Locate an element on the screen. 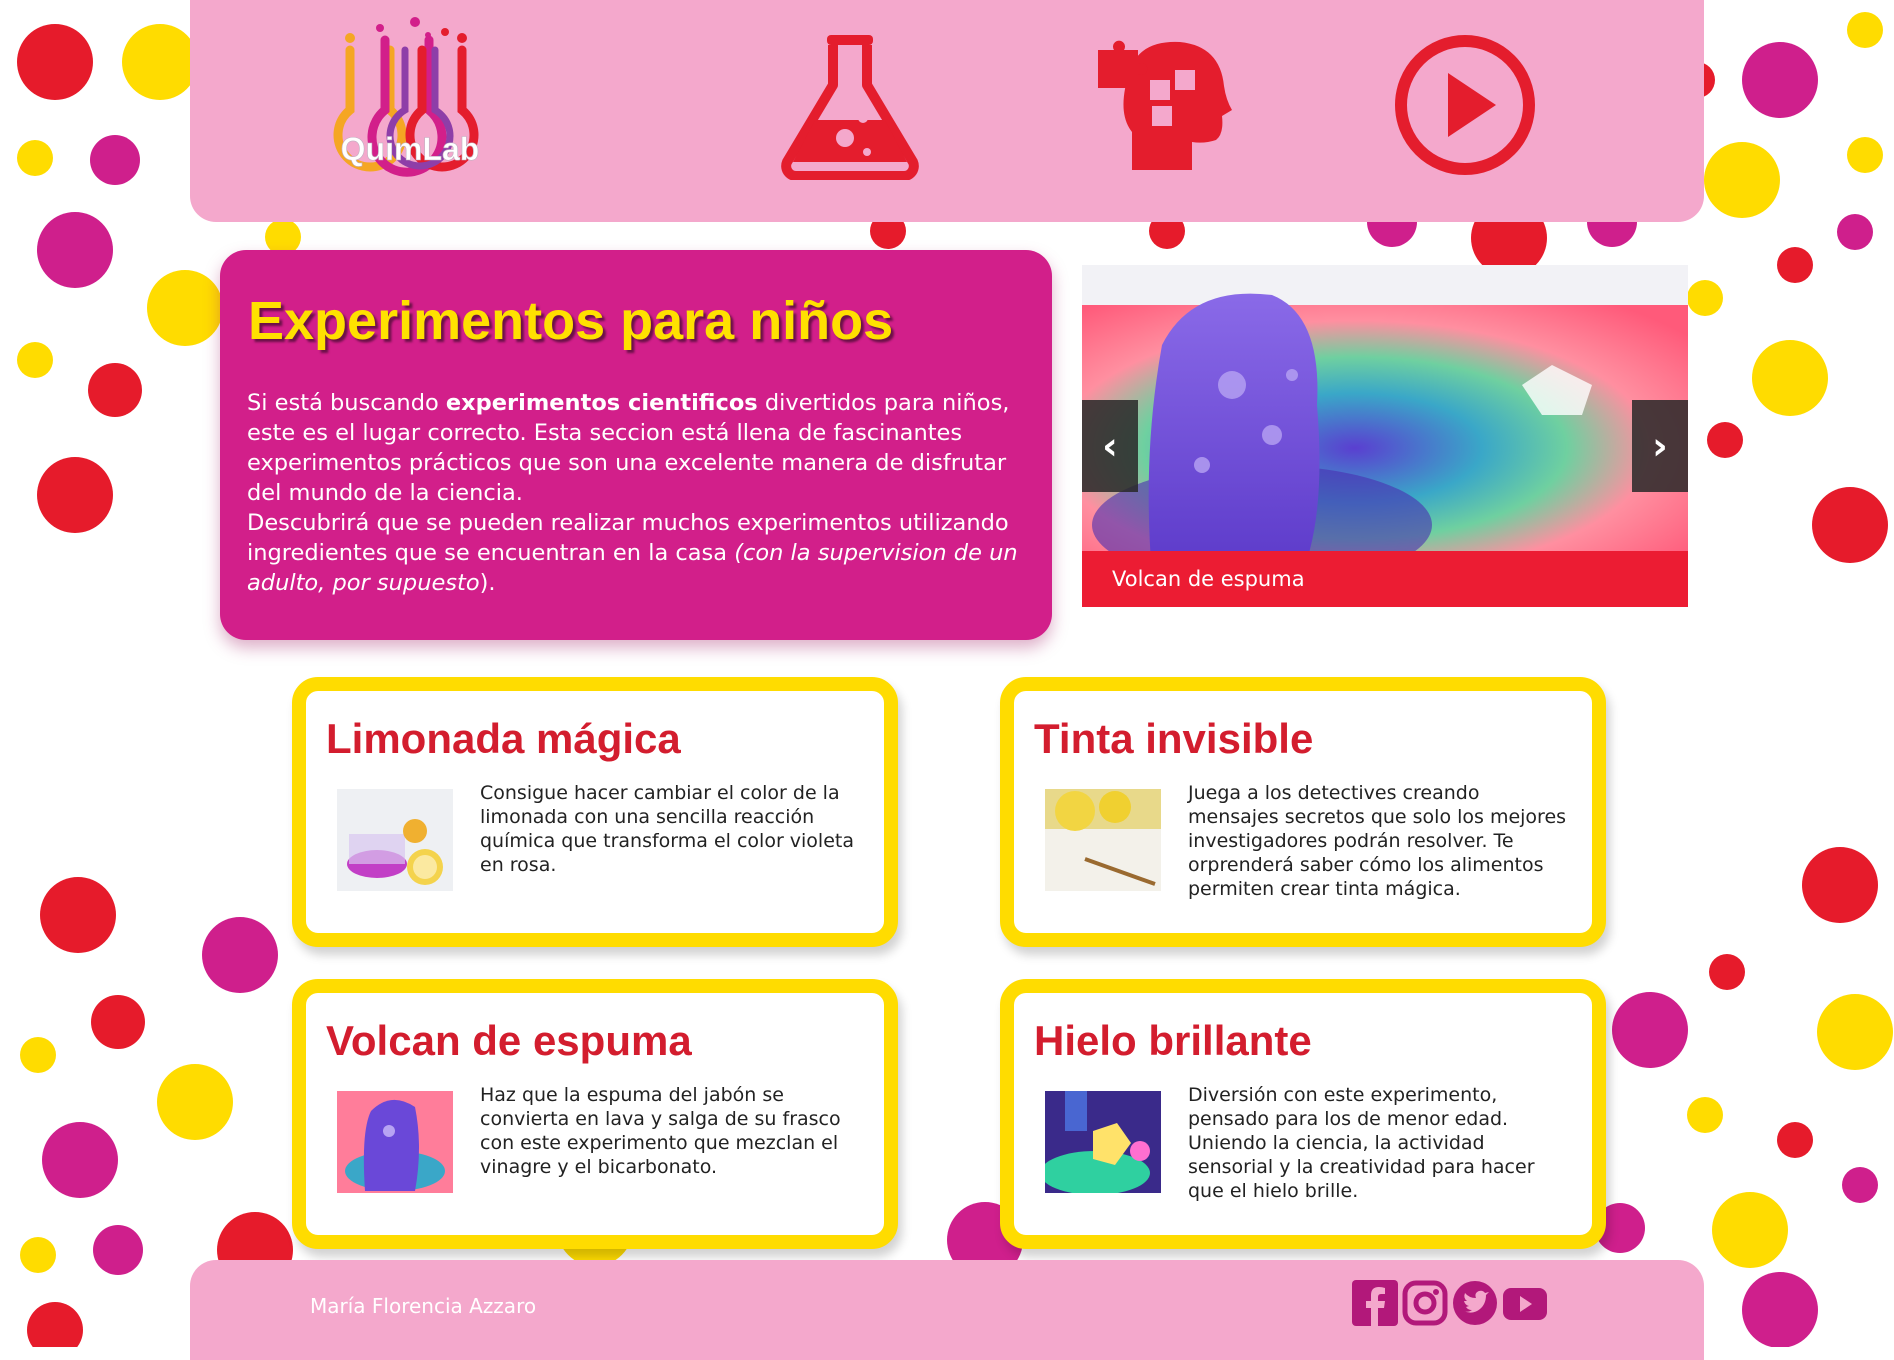 This screenshot has width=1894, height=1360. flask-icon is located at coordinates (850, 105).